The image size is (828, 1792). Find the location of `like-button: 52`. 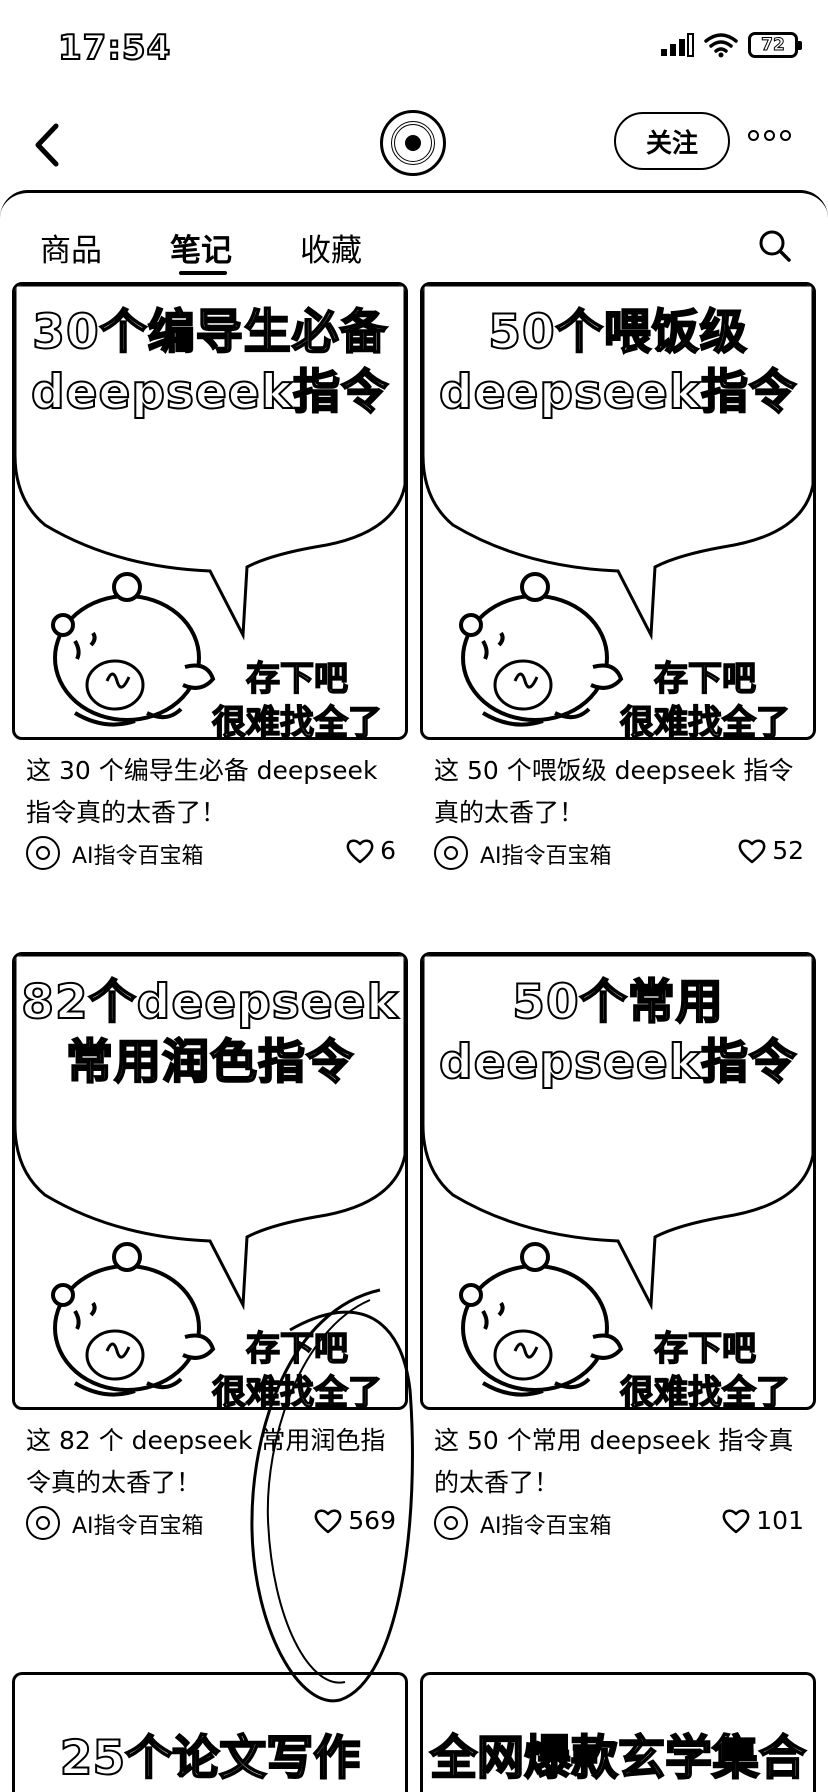

like-button: 52 is located at coordinates (771, 850).